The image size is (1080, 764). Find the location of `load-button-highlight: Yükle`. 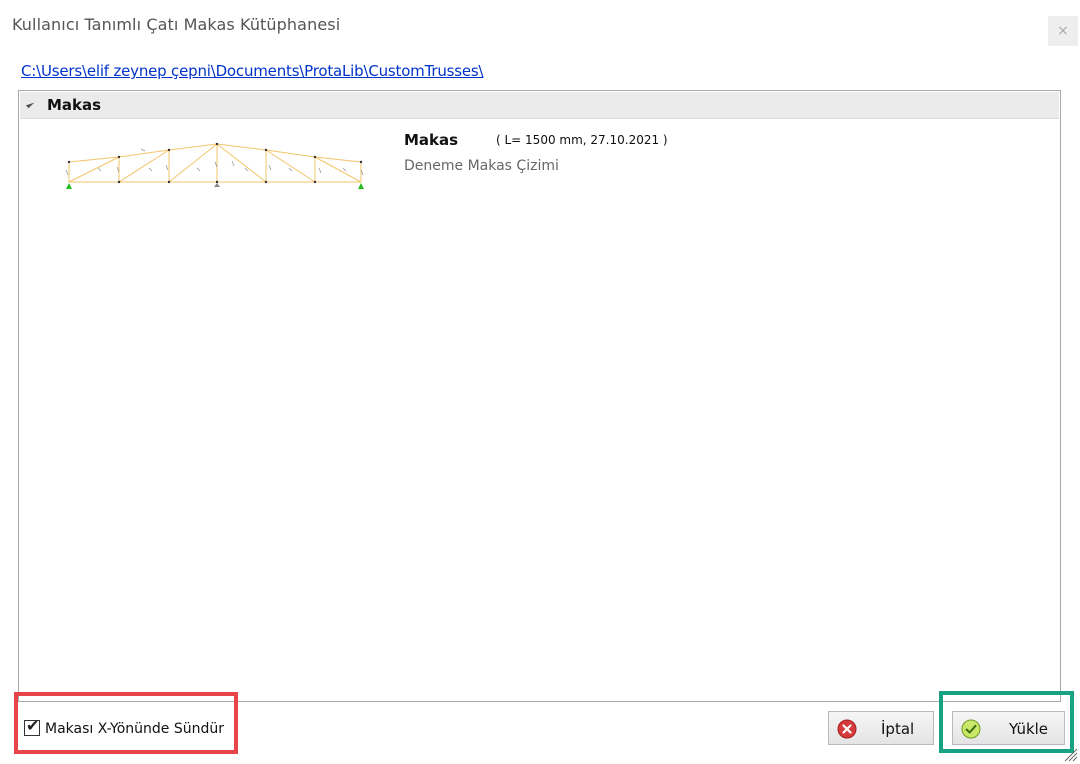

load-button-highlight: Yükle is located at coordinates (1006, 722).